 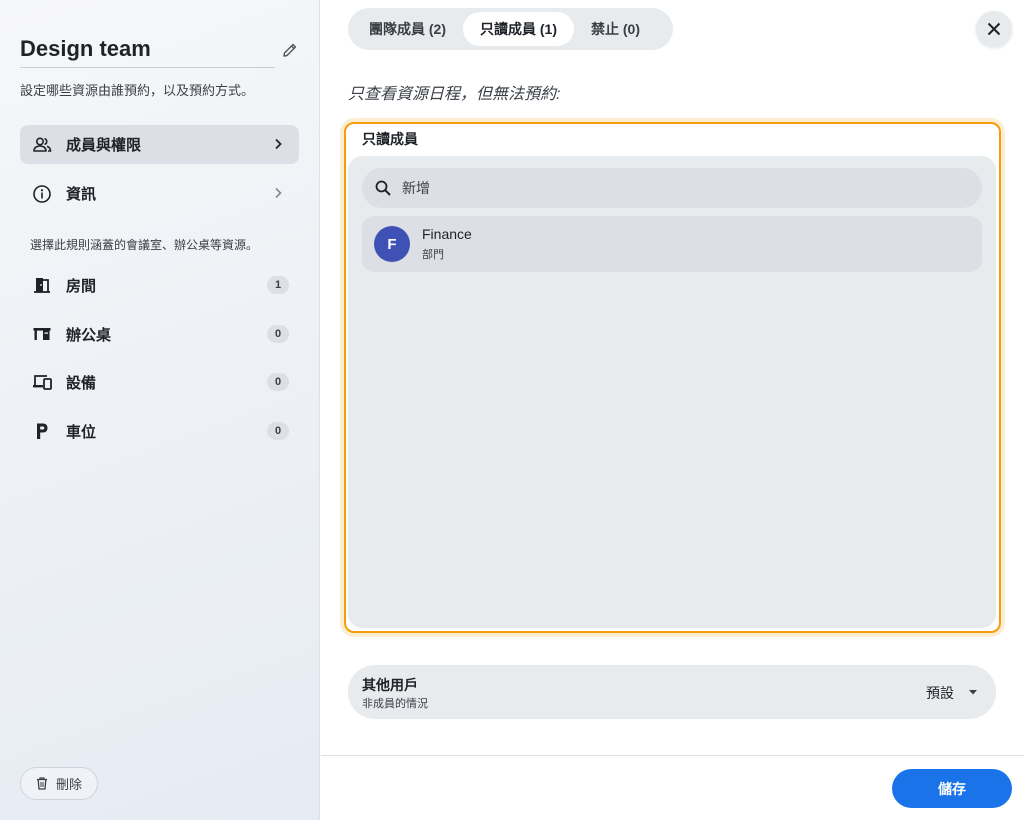 I want to click on resource-item-desks: 辦公桌 0, so click(x=159, y=334).